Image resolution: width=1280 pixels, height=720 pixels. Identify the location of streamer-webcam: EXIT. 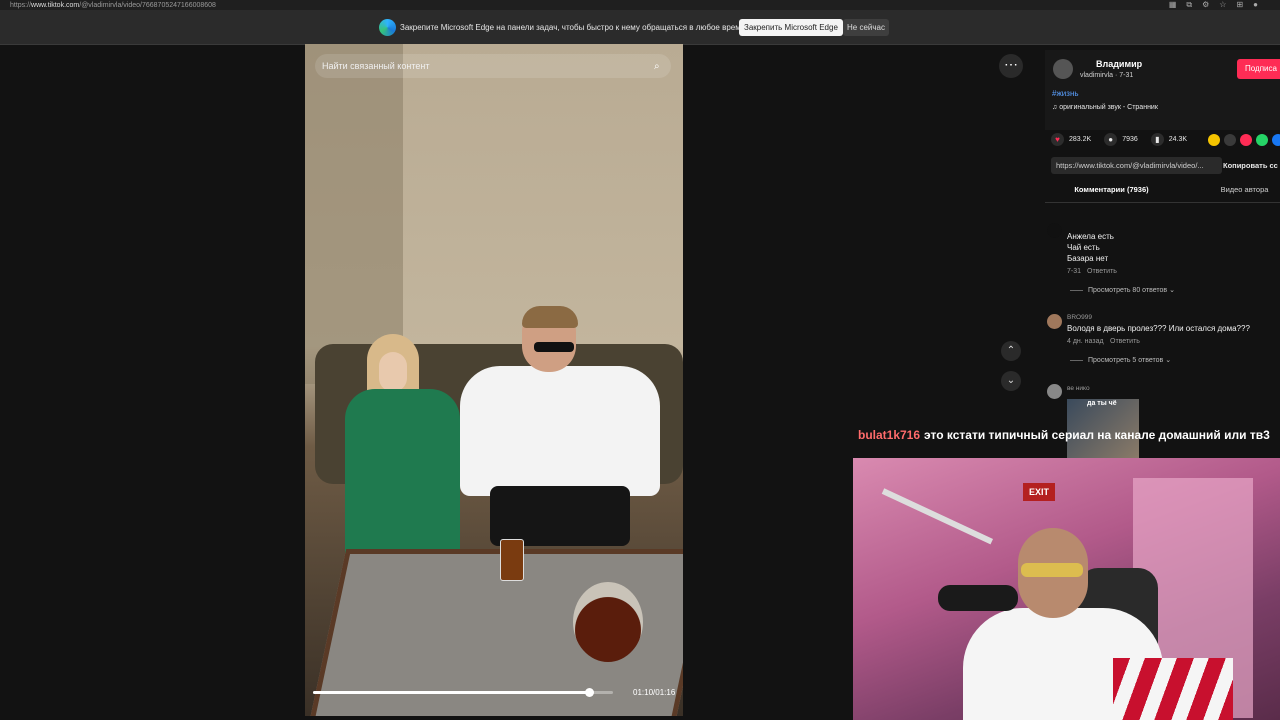
(1066, 589).